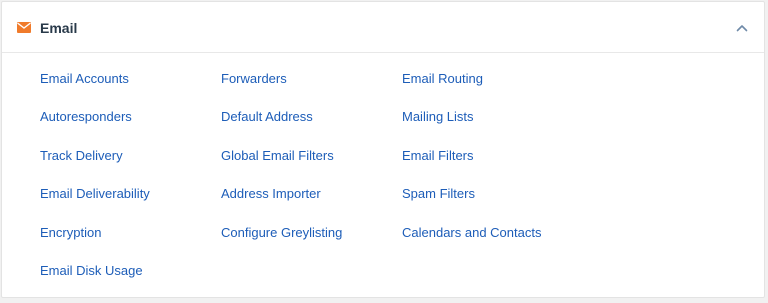  I want to click on link-mailing-lists: Mailing Lists, so click(438, 117).